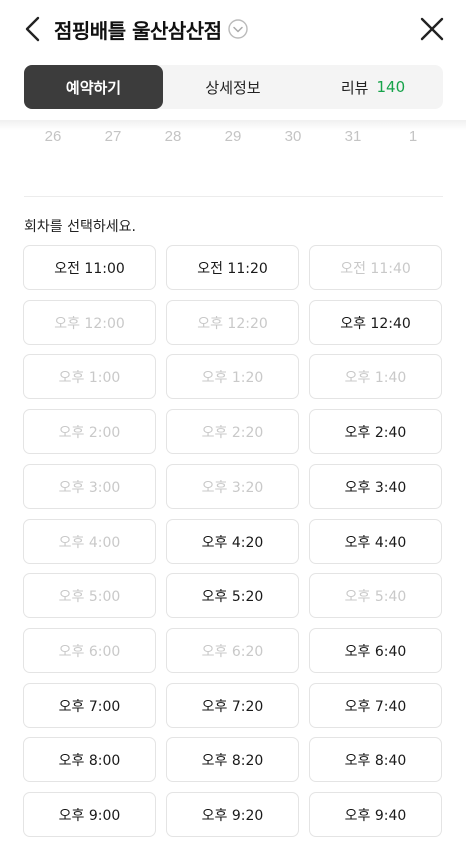  I want to click on review-count-badge: 140, so click(391, 87).